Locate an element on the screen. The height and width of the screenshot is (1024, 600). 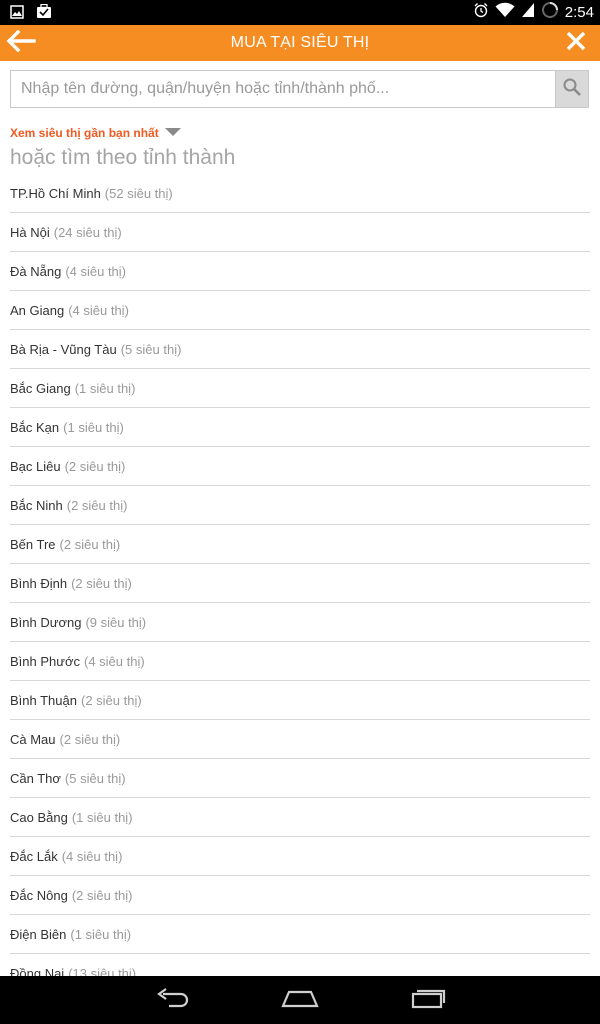
province-item: Bạc Liêu (2 siêu thị) is located at coordinates (300, 466).